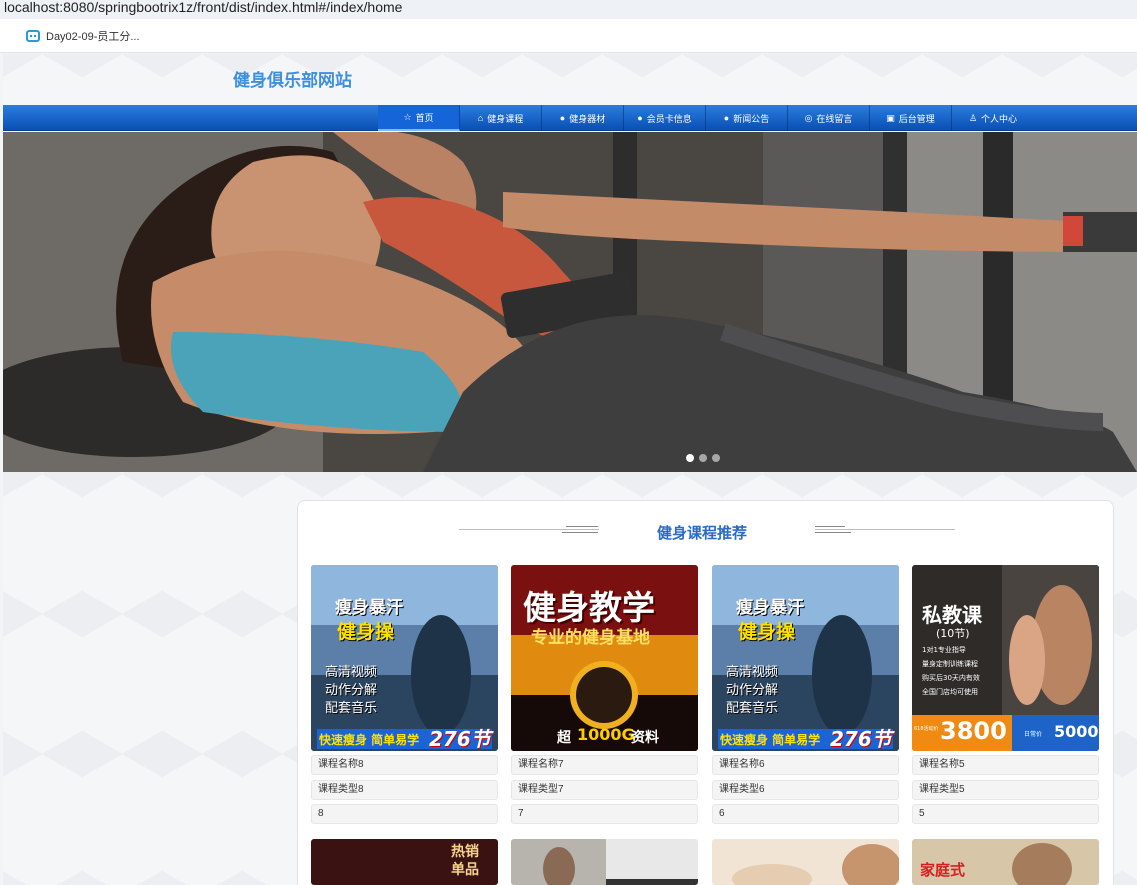  Describe the element at coordinates (606, 734) in the screenshot. I see `poster-text: 1000G` at that location.